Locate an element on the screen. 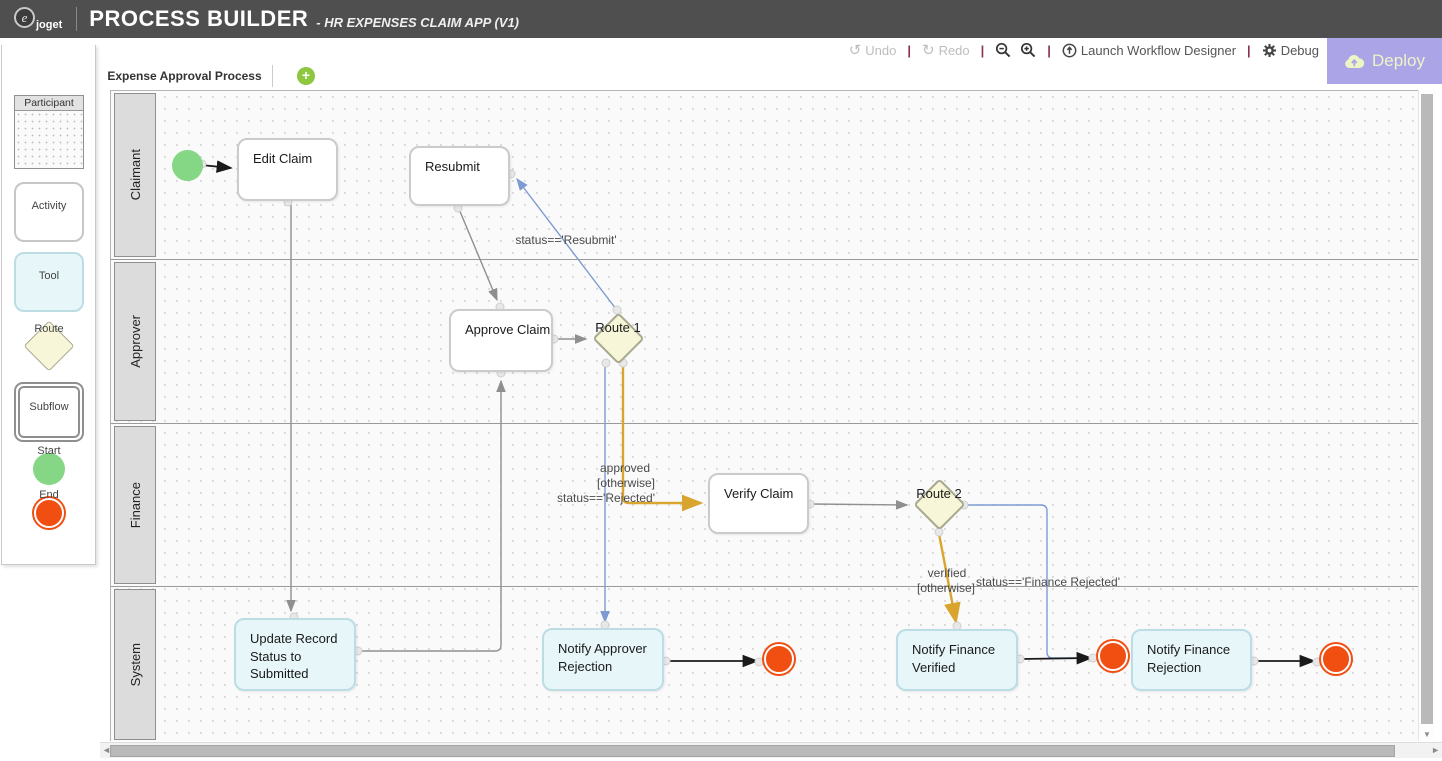 The width and height of the screenshot is (1442, 761). redo-button: ↻ Redo is located at coordinates (946, 50).